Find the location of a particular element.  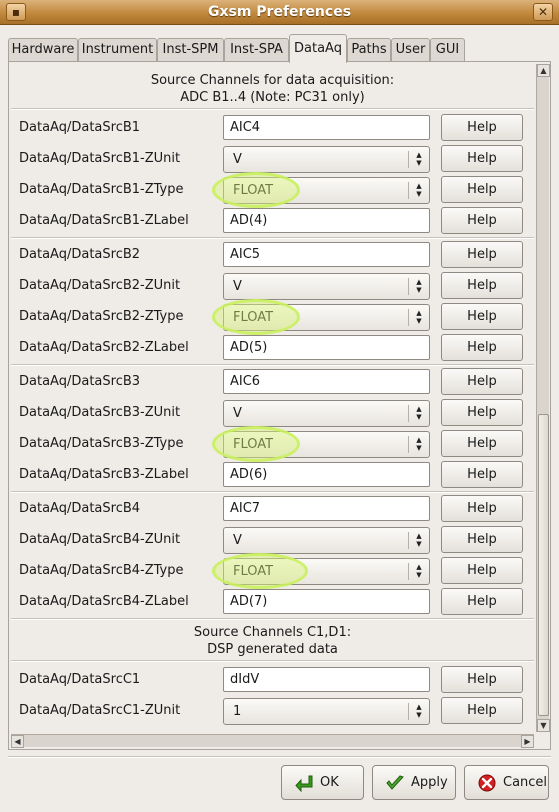

datasrcb2-input: AIC5 is located at coordinates (326, 254).